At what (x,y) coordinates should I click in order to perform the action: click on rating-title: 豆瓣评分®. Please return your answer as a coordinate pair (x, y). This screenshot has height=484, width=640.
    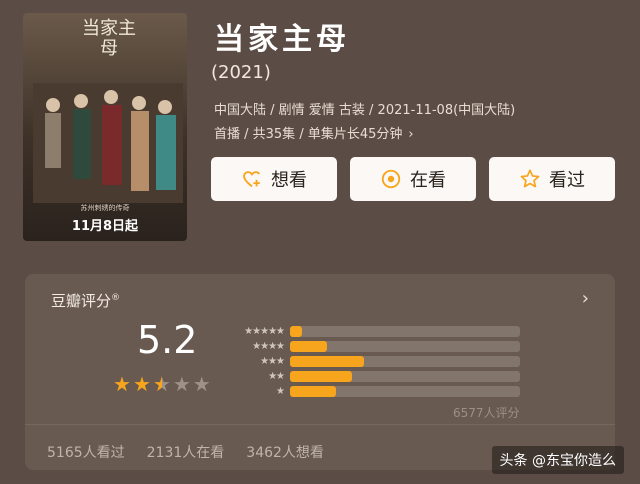
    Looking at the image, I should click on (85, 300).